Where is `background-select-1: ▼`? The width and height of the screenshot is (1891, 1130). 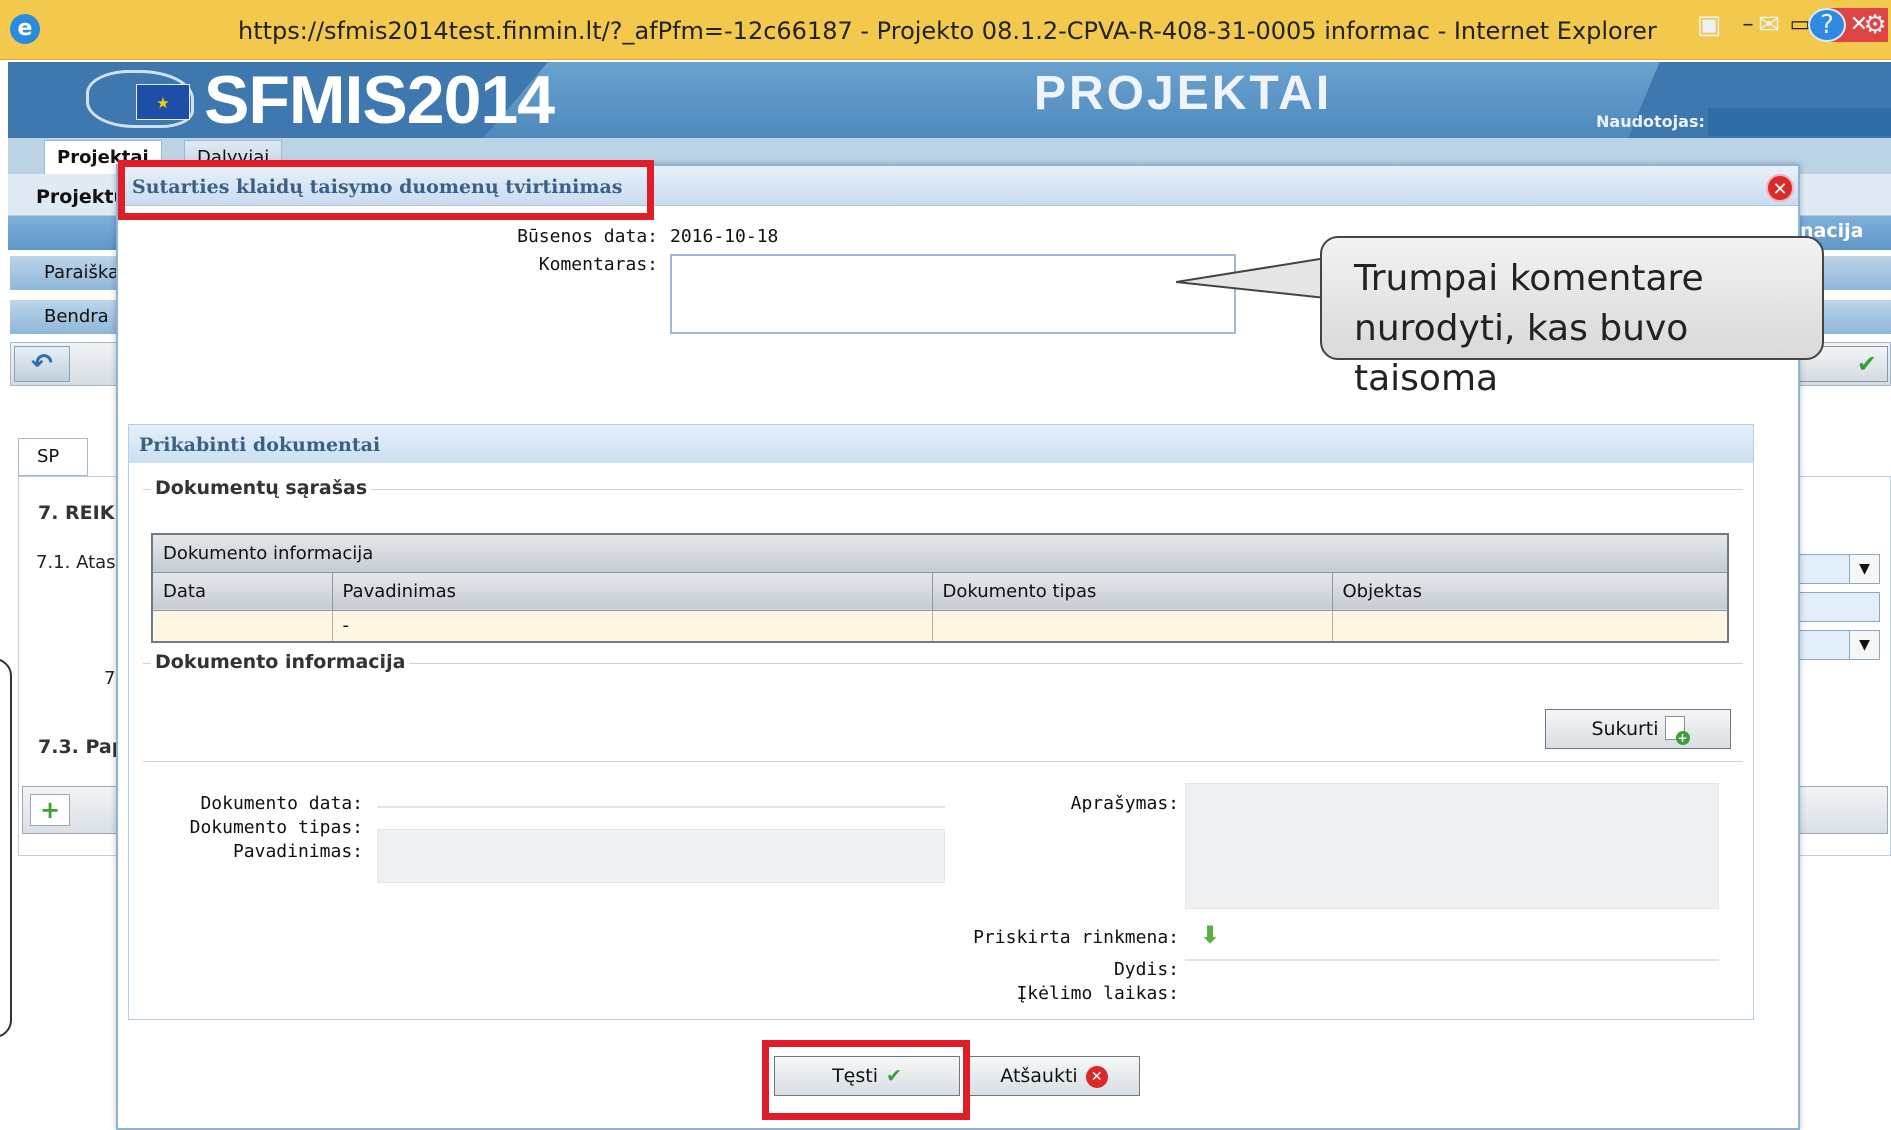
background-select-1: ▼ is located at coordinates (1835, 569).